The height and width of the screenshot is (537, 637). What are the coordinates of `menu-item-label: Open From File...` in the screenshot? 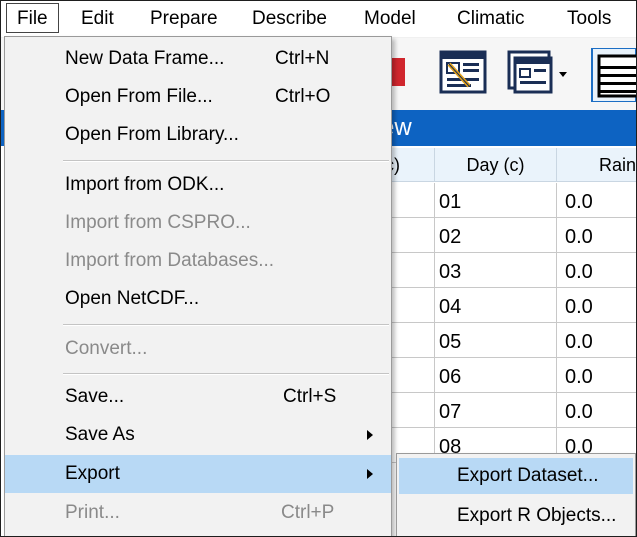 It's located at (139, 96).